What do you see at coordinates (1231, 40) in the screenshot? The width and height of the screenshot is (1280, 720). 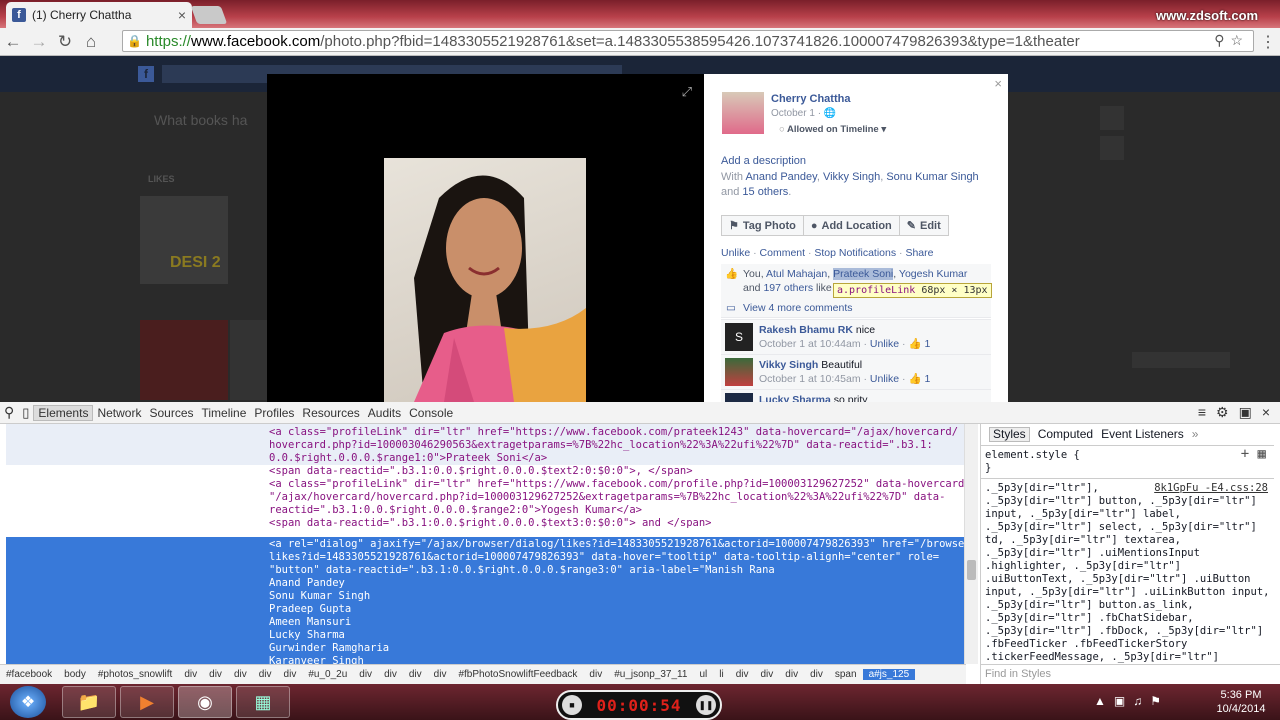 I see `zoom-star-icons: ⚲☆` at bounding box center [1231, 40].